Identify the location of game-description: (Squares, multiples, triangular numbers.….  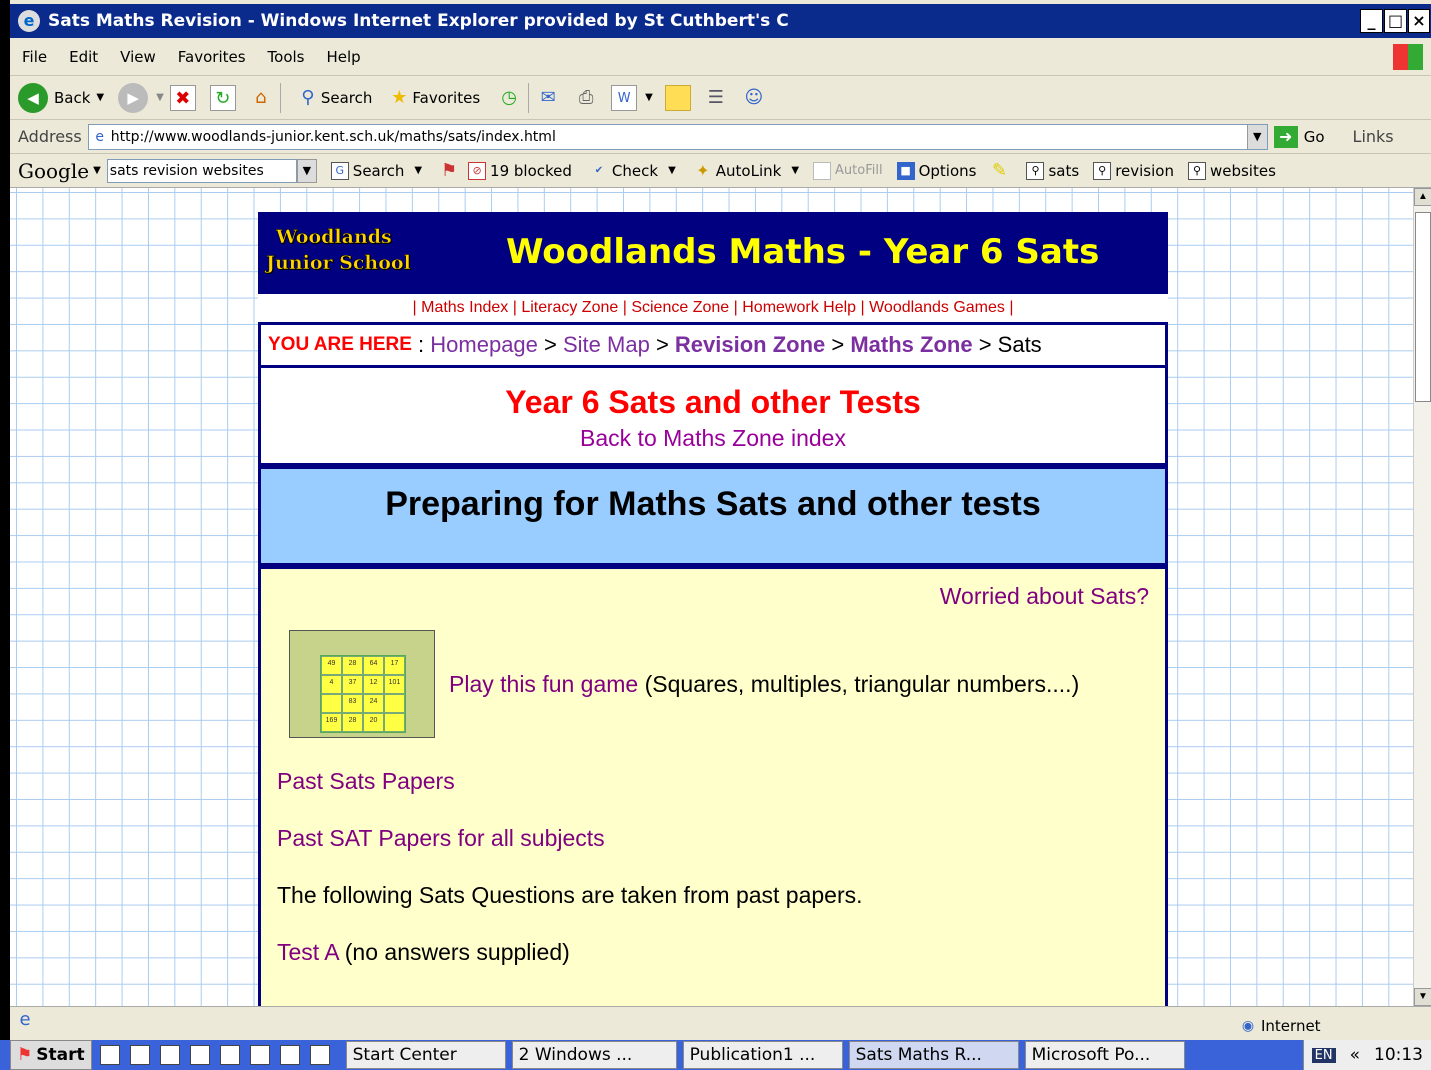
(859, 683).